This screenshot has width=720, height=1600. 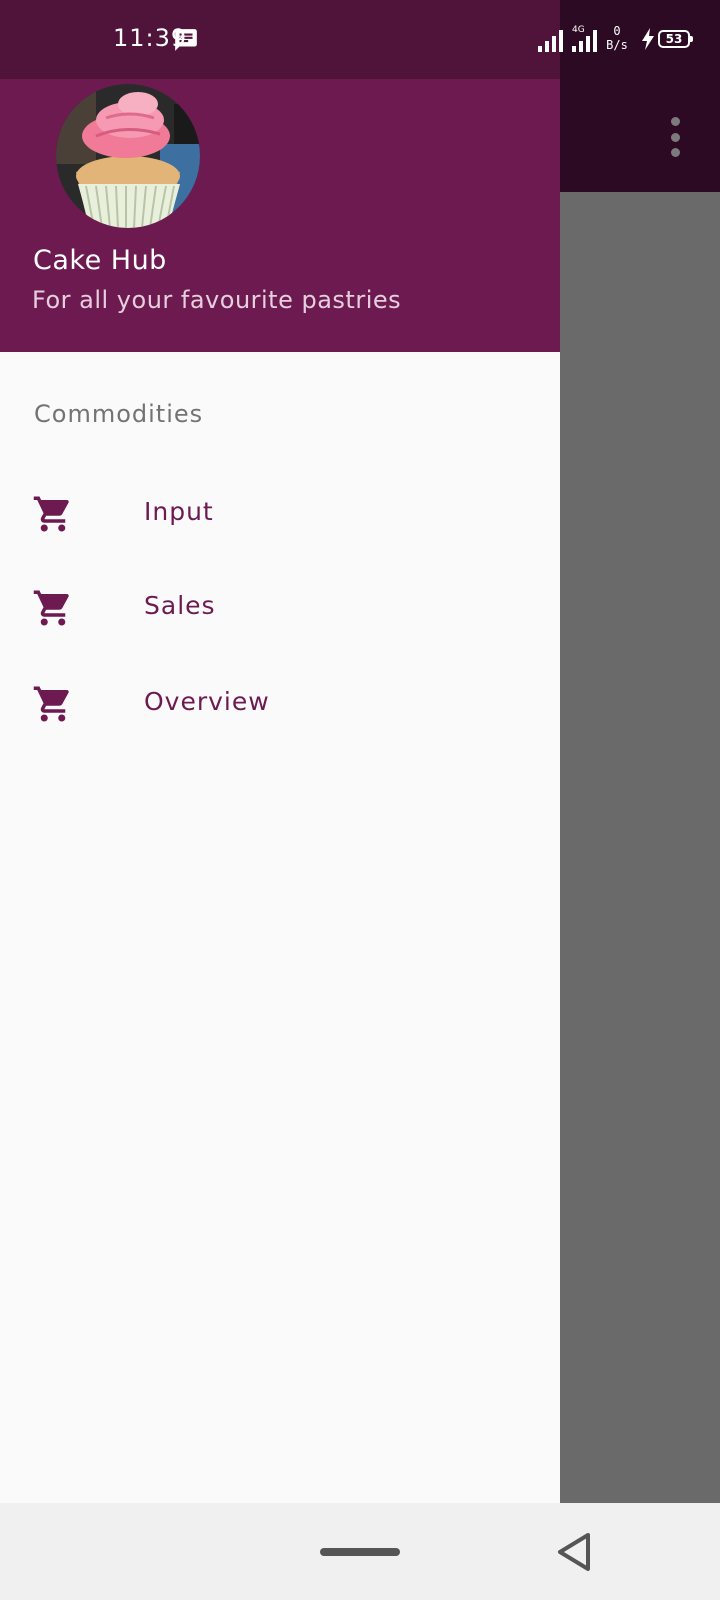 What do you see at coordinates (217, 300) in the screenshot?
I see `app-tagline: For all your favourite pastries` at bounding box center [217, 300].